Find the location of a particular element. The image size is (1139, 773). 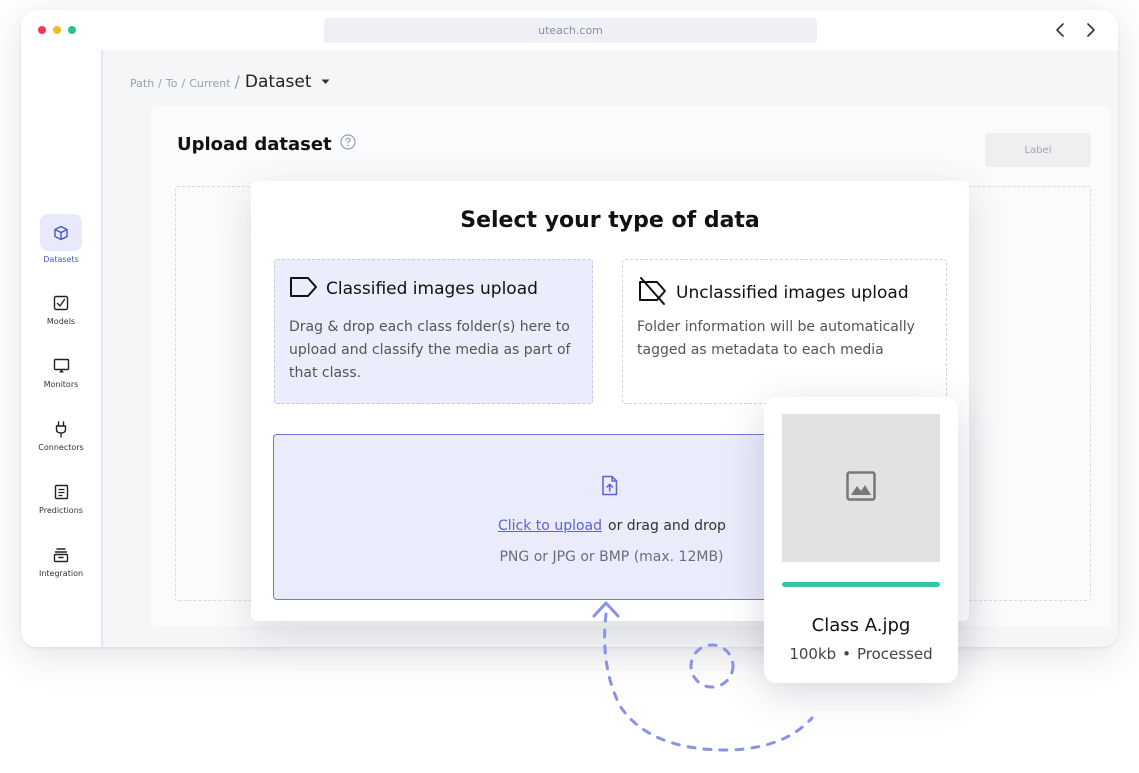

sidebar-item-label: Monitors is located at coordinates (61, 384).